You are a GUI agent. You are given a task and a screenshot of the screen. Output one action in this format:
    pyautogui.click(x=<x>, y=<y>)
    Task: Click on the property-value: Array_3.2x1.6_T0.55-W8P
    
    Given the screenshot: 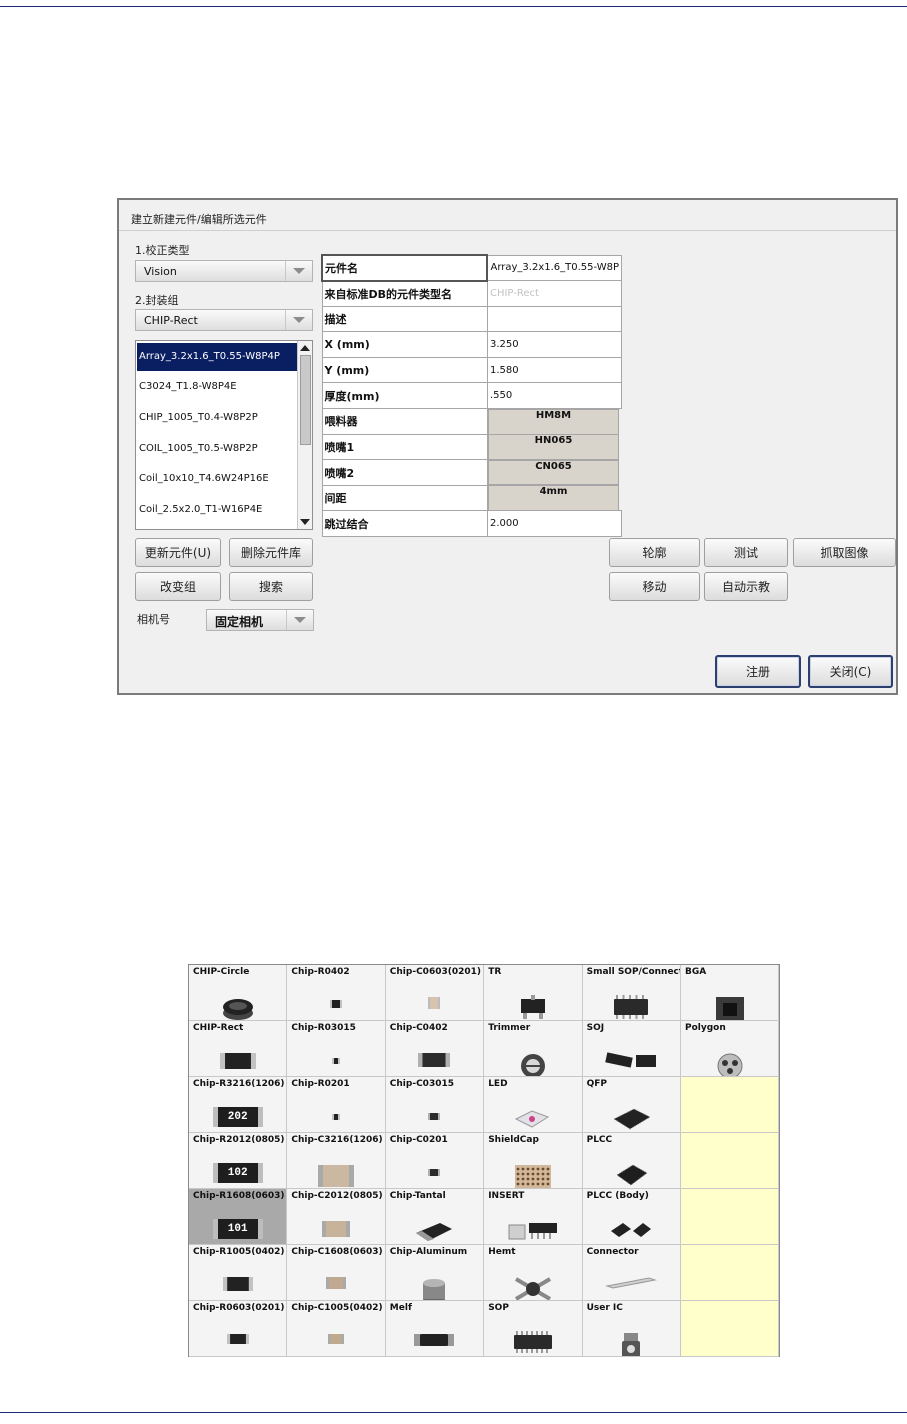 What is the action you would take?
    pyautogui.click(x=554, y=268)
    